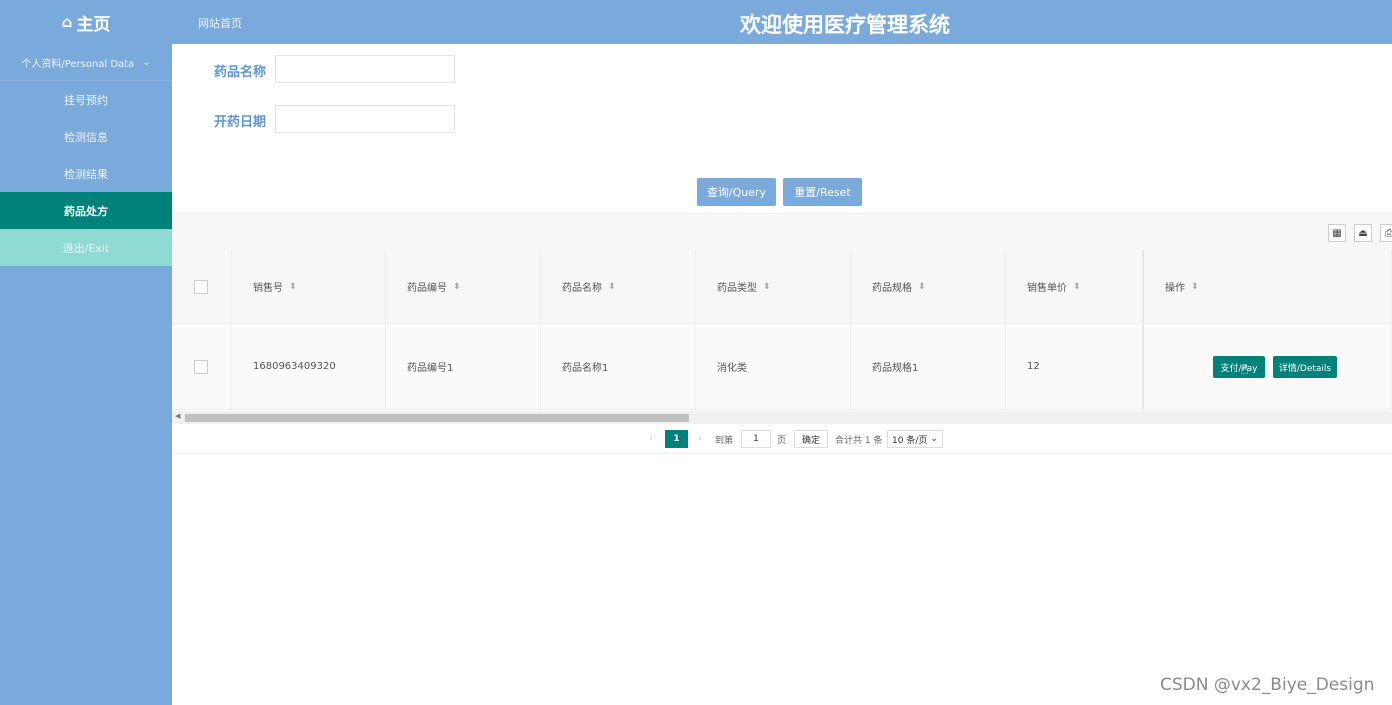 The image size is (1392, 705). I want to click on sidebar-item-label: 药品处方, so click(86, 211).